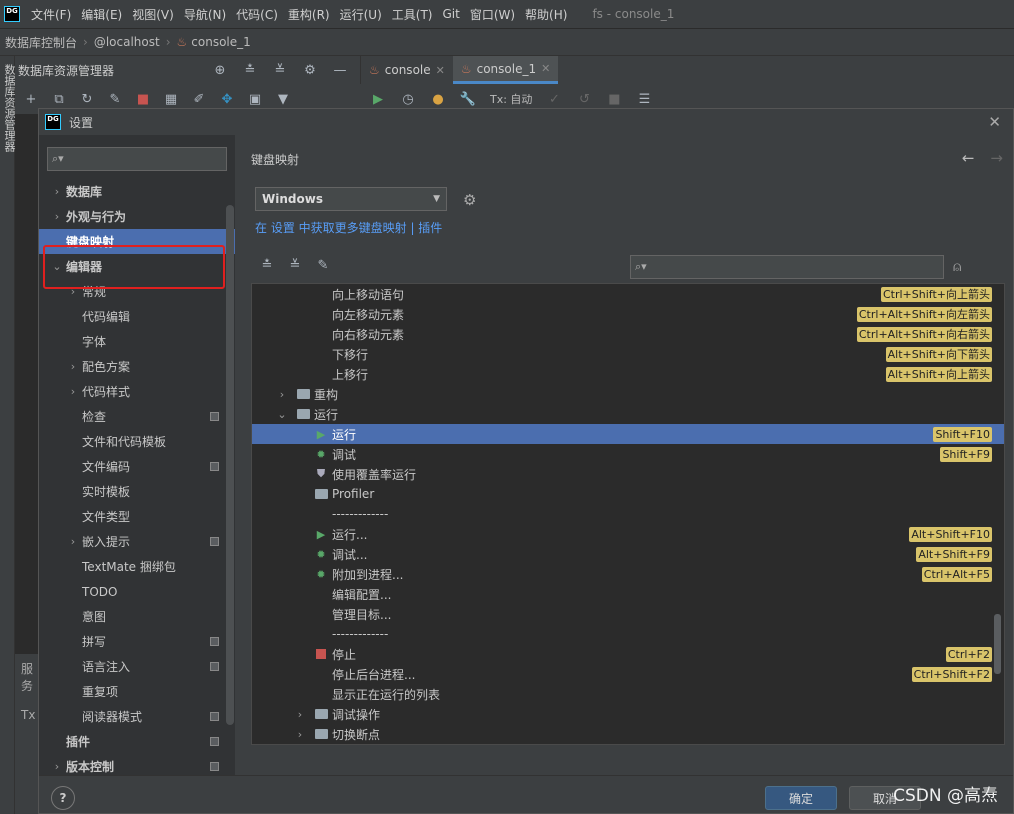 Image resolution: width=1014 pixels, height=814 pixels. I want to click on menu-code: 代码(C), so click(257, 14).